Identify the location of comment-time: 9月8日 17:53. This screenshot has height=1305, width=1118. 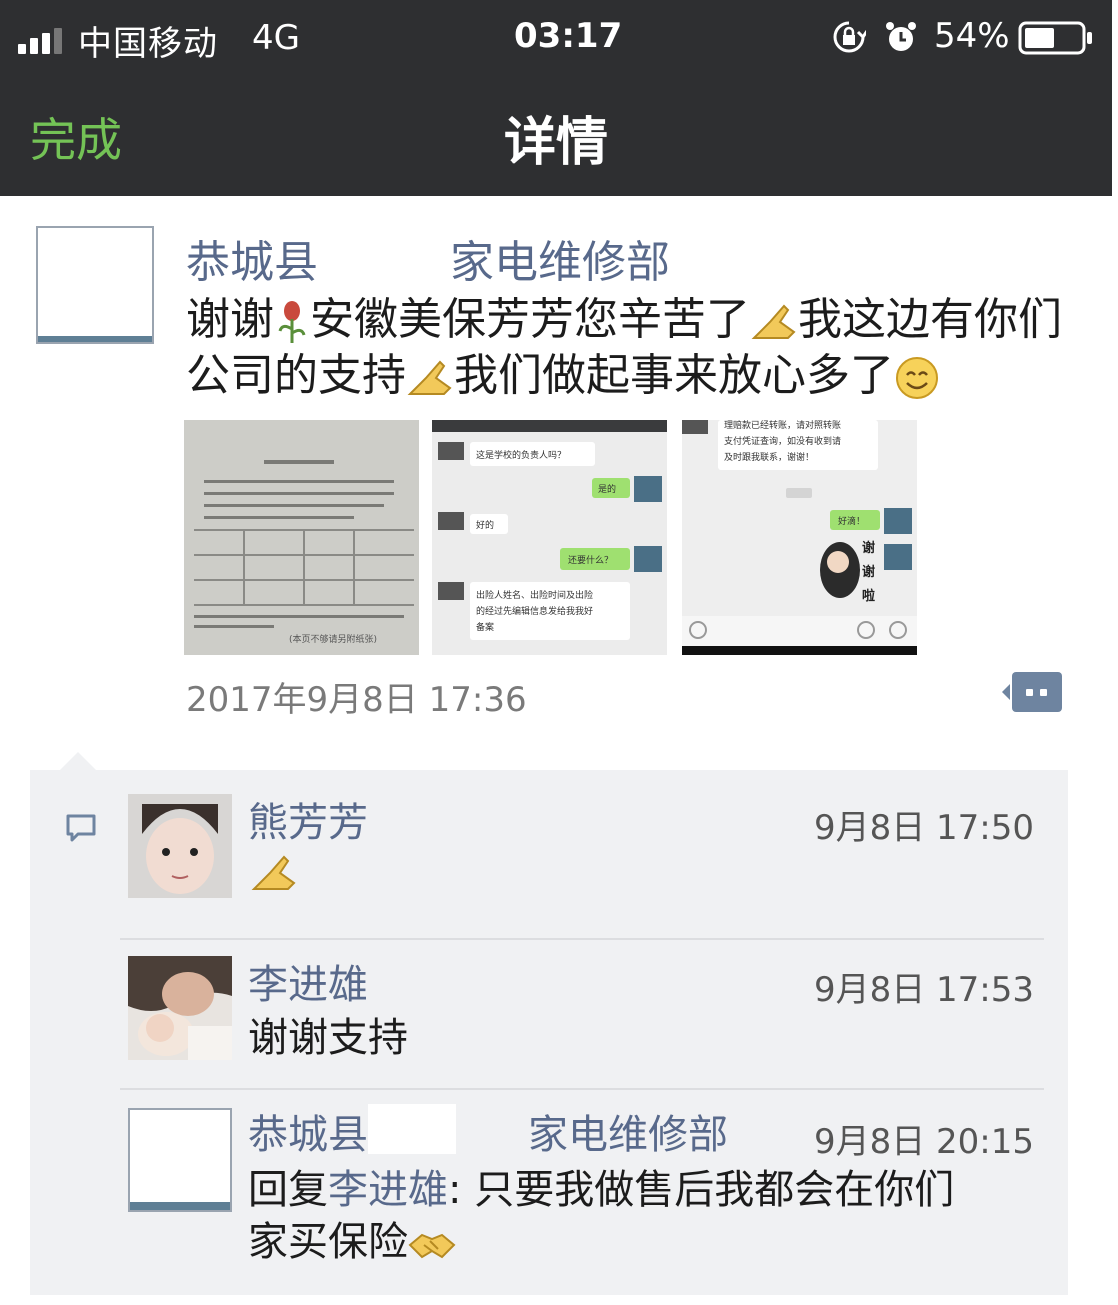
(923, 990).